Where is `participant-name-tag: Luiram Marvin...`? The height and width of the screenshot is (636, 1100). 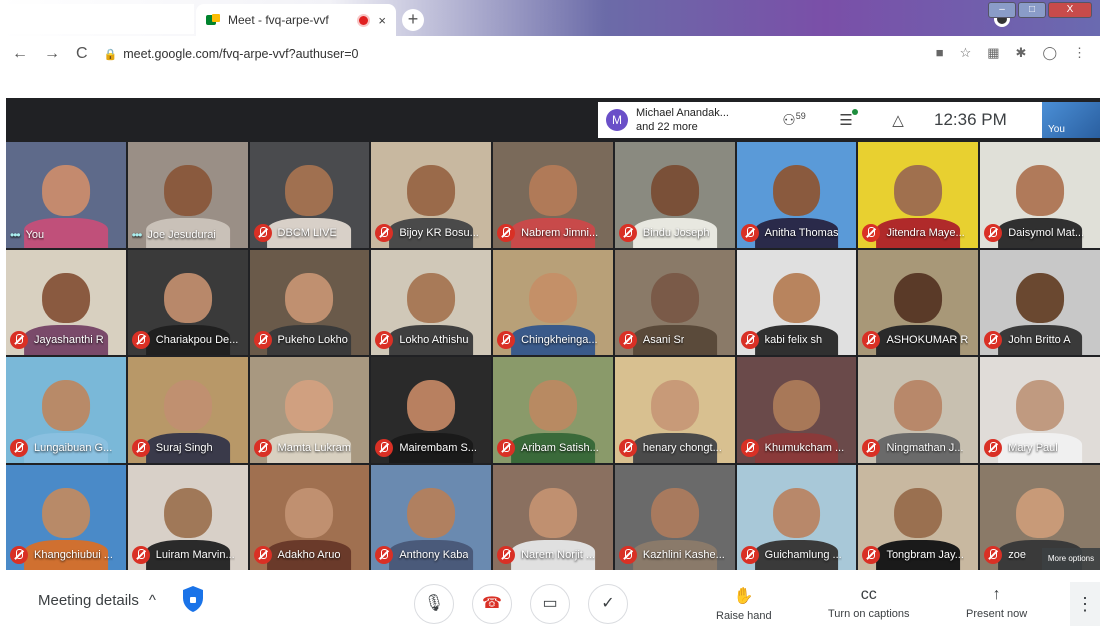
participant-name-tag: Luiram Marvin... is located at coordinates (183, 555).